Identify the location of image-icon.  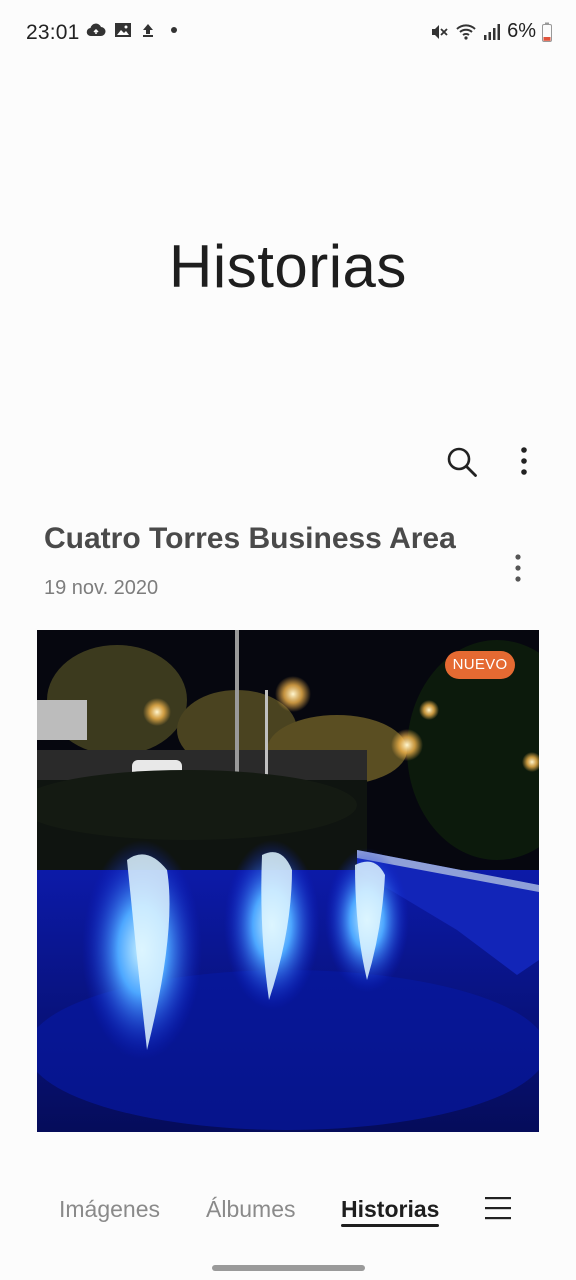
(123, 30).